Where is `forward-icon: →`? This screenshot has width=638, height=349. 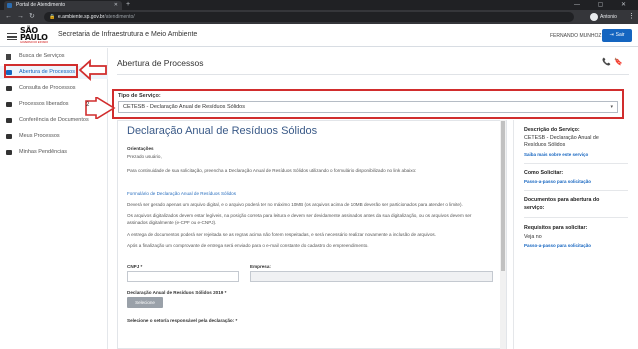
forward-icon: → is located at coordinates (20, 17).